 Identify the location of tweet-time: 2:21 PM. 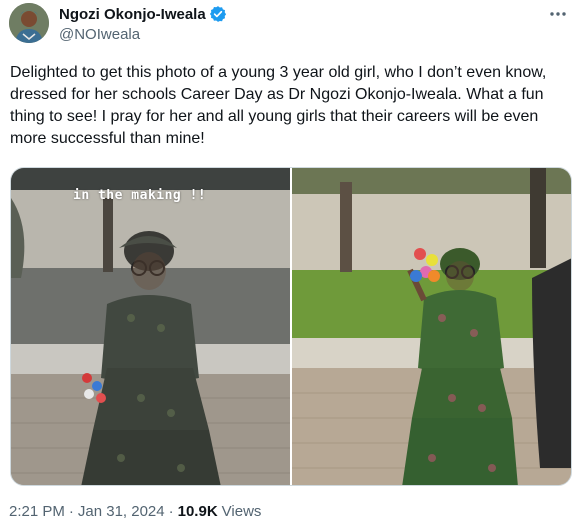
(37, 511).